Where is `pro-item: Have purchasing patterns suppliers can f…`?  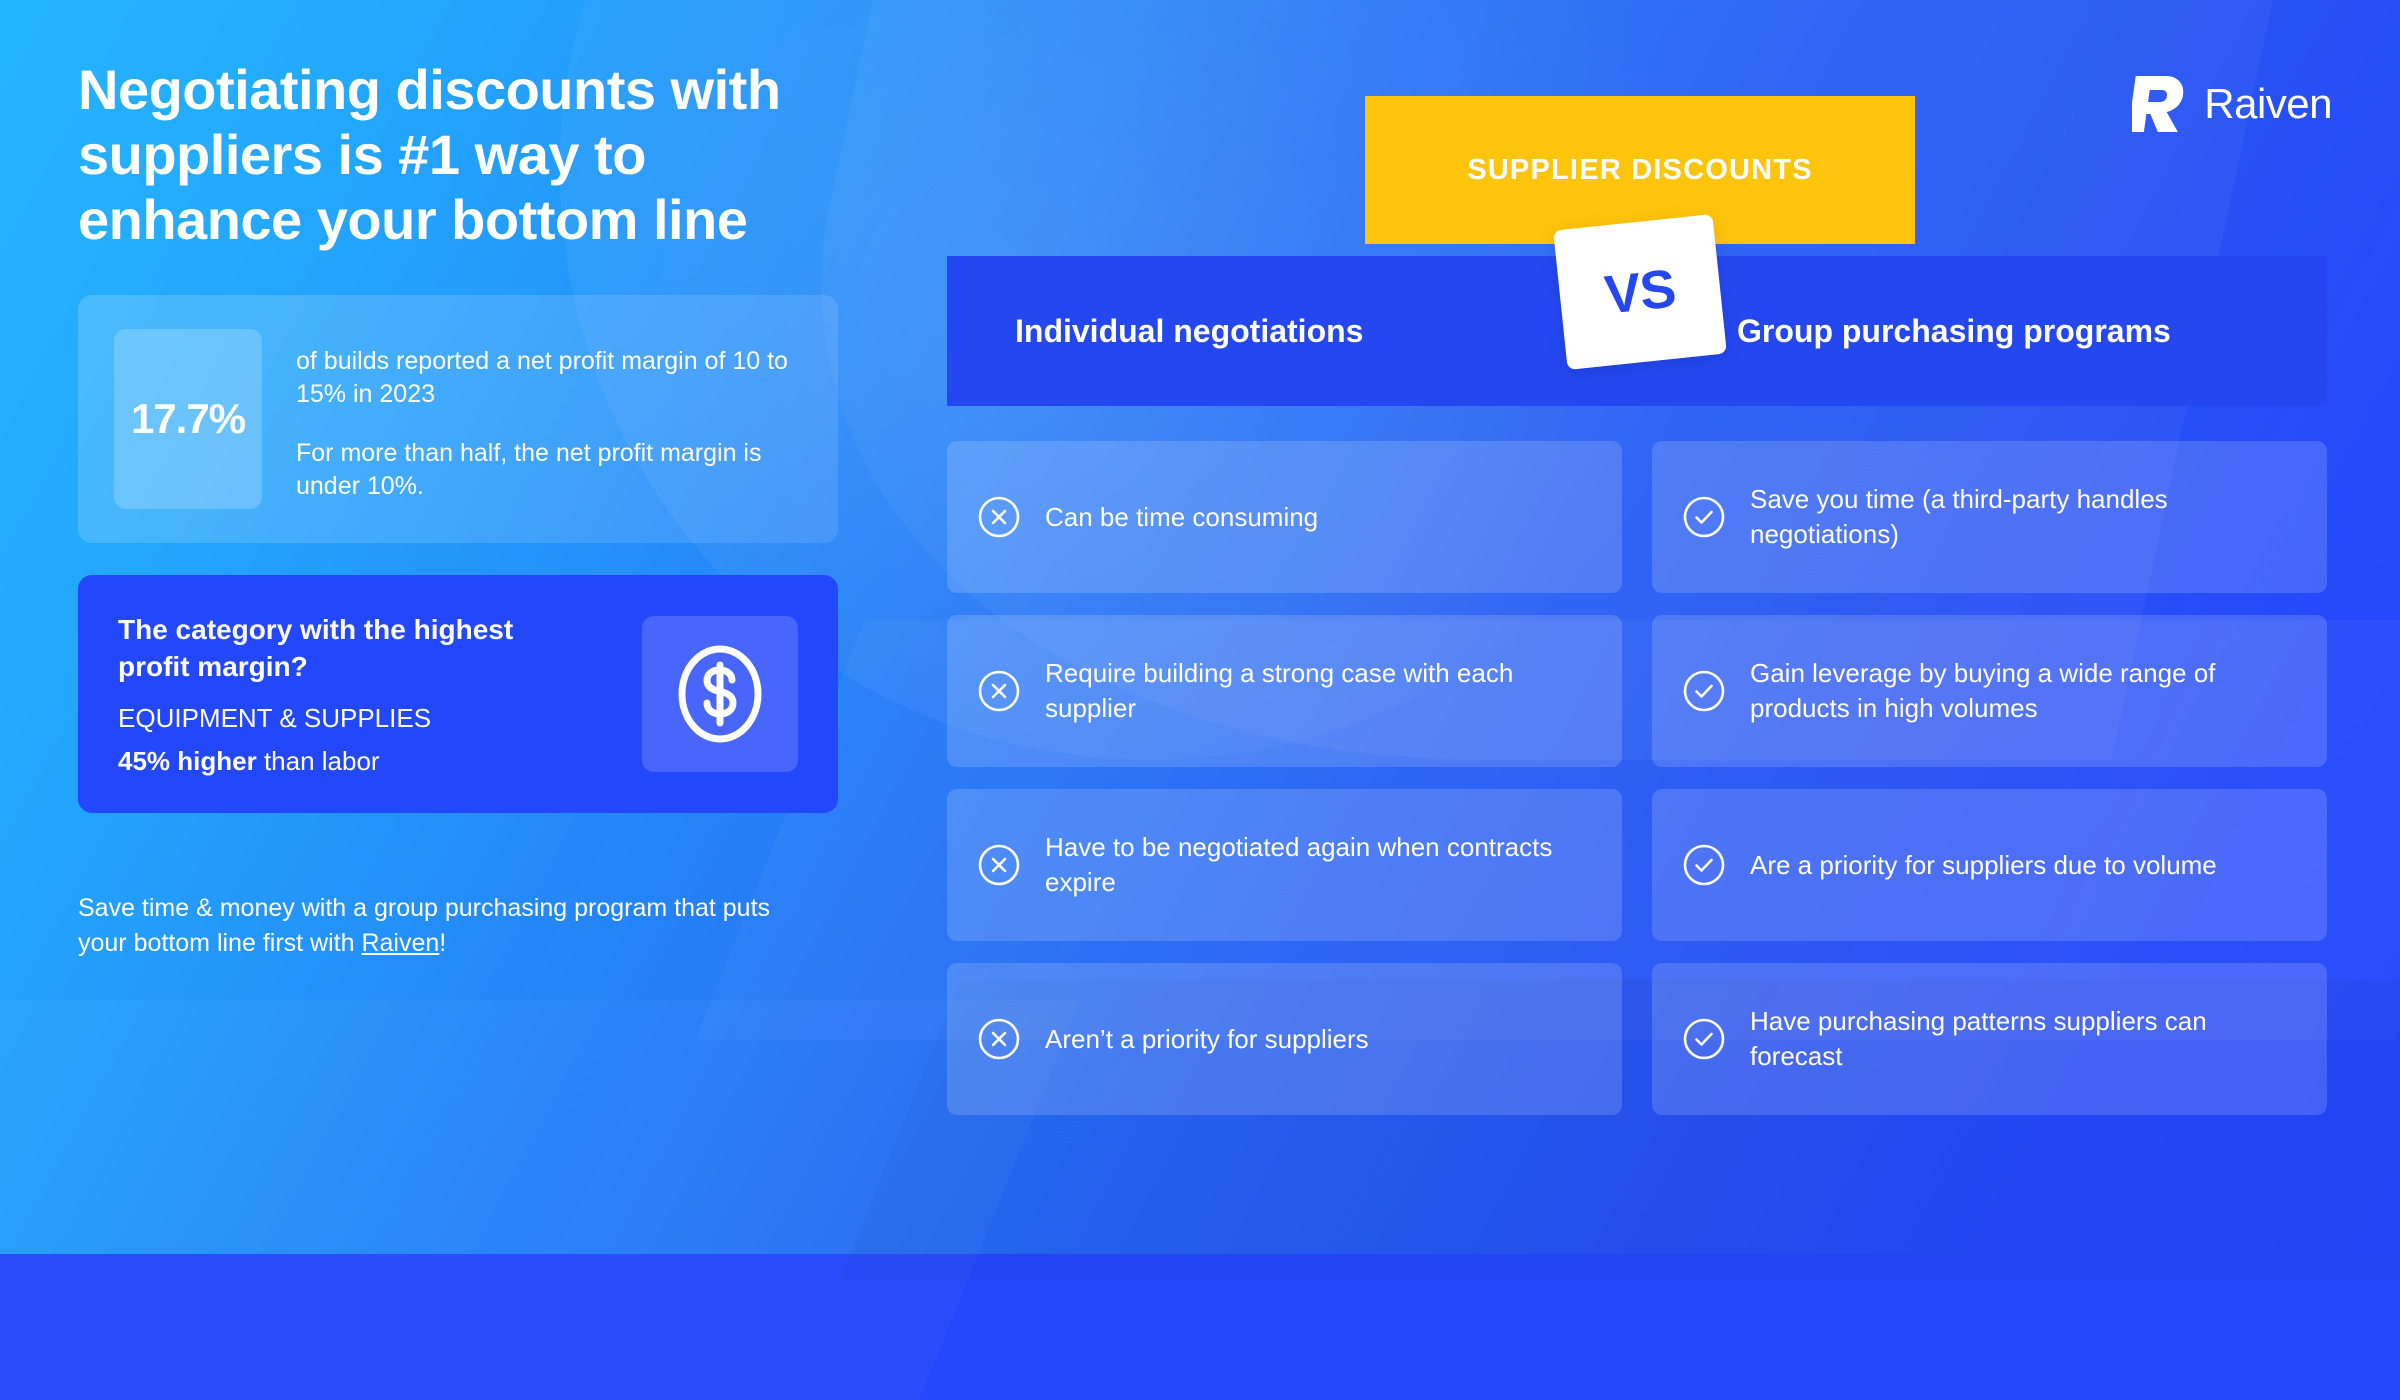
pro-item: Have purchasing patterns suppliers can f… is located at coordinates (1989, 1039).